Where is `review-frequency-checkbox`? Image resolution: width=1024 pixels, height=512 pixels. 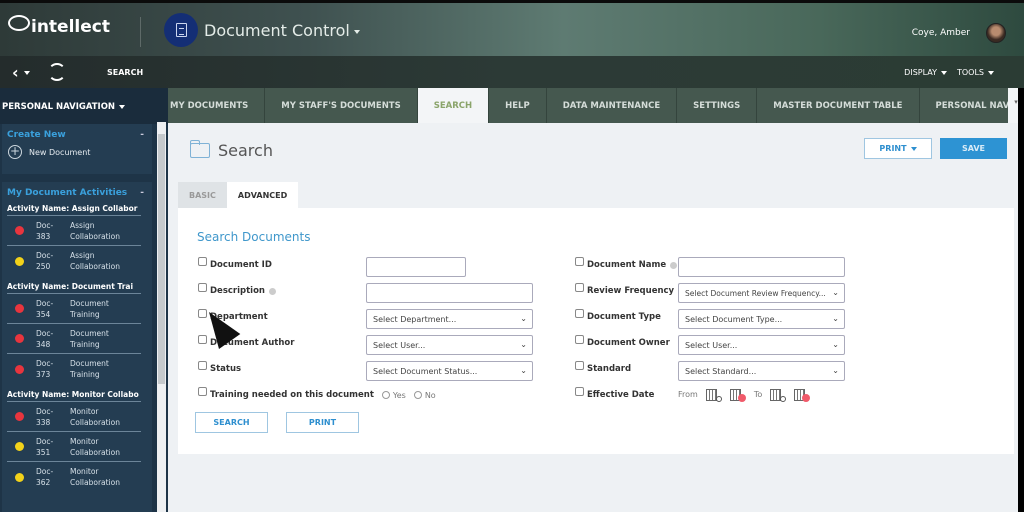 review-frequency-checkbox is located at coordinates (579, 287).